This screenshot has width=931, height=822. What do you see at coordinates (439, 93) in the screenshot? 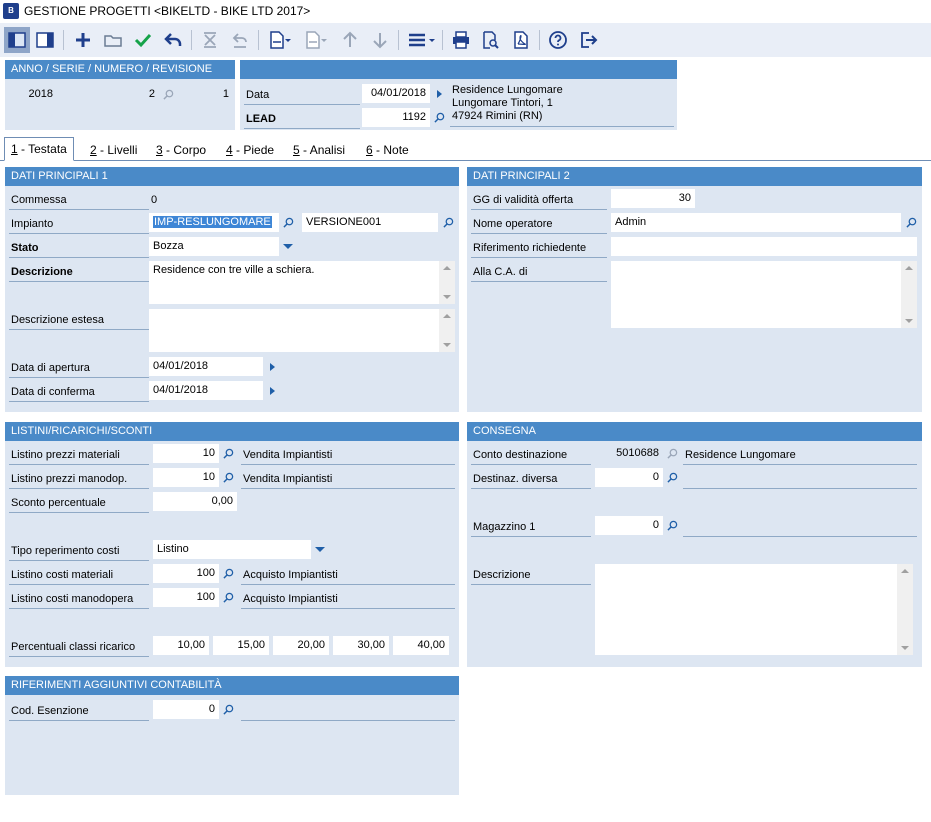
I see `data-calendar-button` at bounding box center [439, 93].